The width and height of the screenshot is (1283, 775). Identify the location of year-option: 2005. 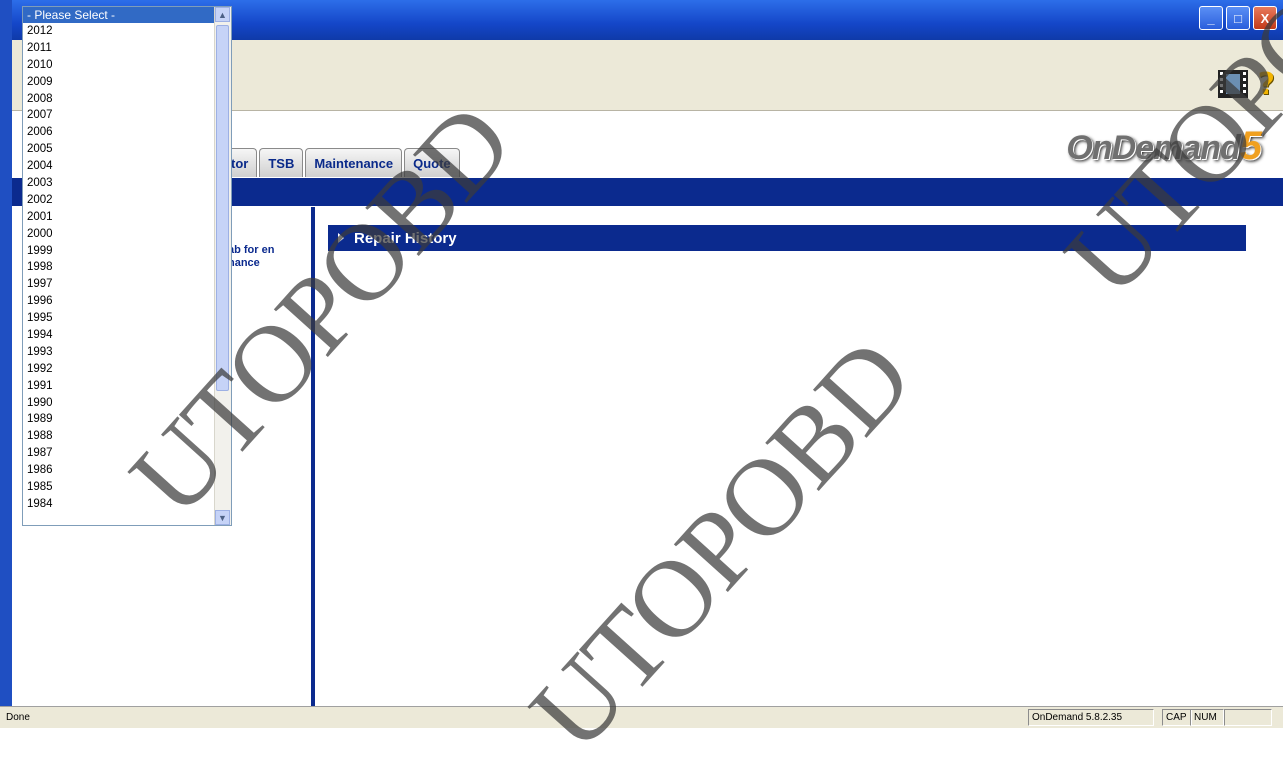
(127, 149).